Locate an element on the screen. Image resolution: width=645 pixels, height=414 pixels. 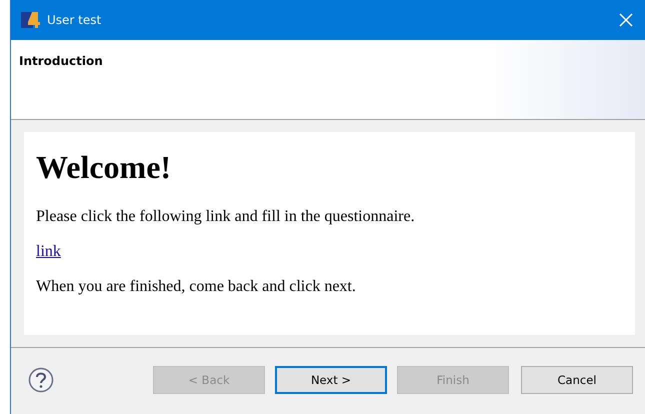
instruction-text: When you are finished, come back and click next. is located at coordinates (196, 287).